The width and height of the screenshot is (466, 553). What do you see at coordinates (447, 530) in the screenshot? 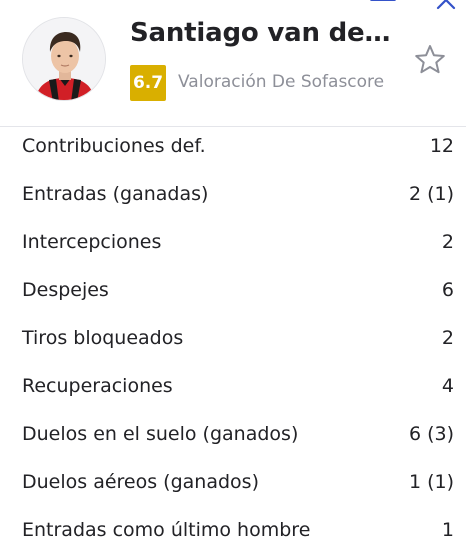
I see `stat-value: 1` at bounding box center [447, 530].